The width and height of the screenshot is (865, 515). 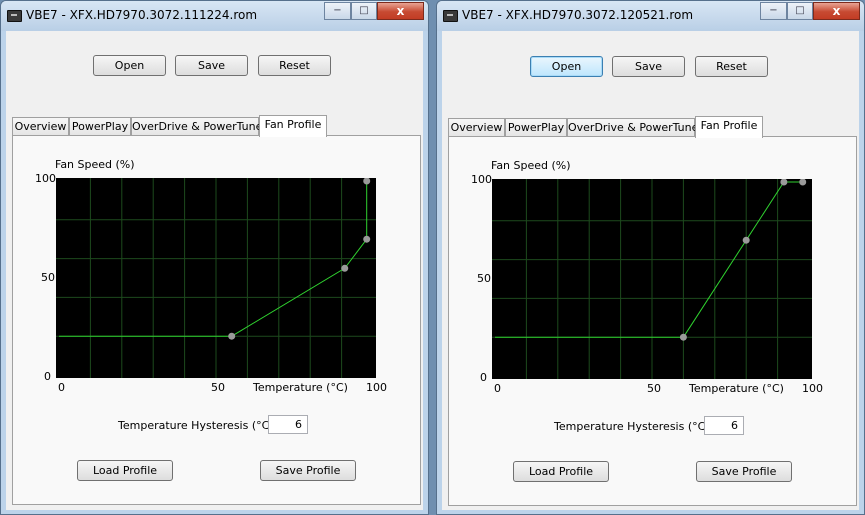 I want to click on title-bar: VBE7 - XFX.HD7970.3072.120521.rom − □ x, so click(x=650, y=16).